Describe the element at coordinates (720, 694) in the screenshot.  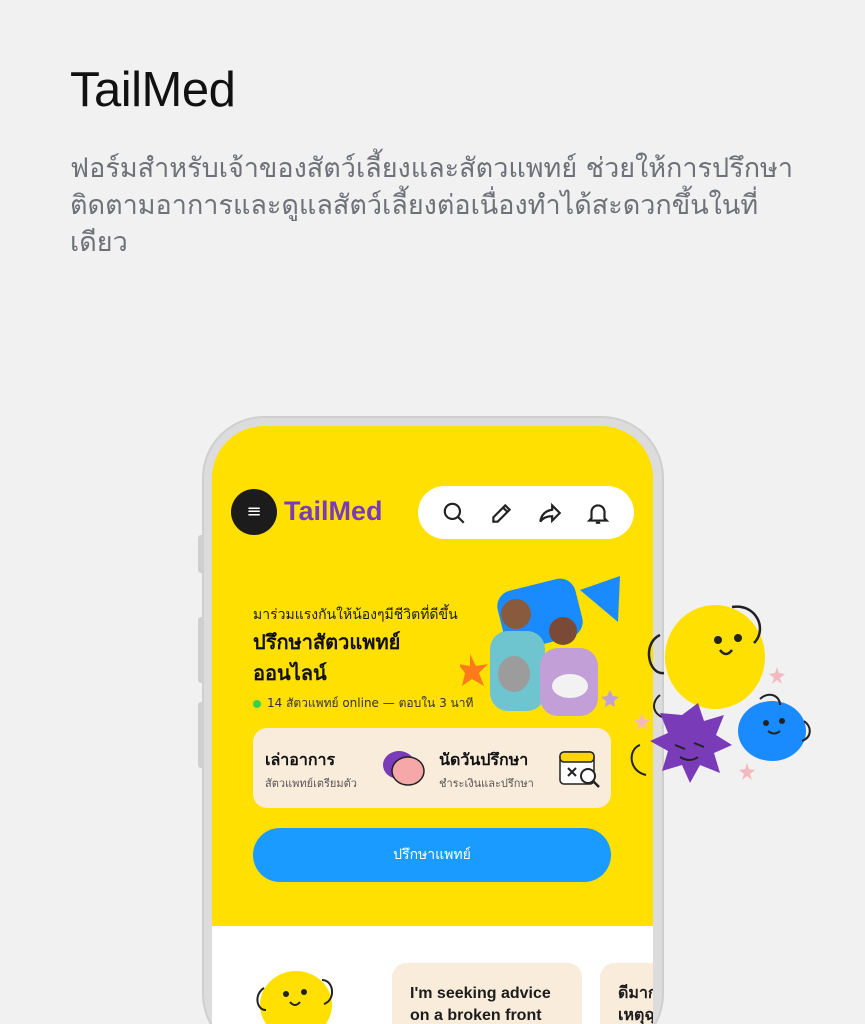
I see `mascot-group-illustration` at that location.